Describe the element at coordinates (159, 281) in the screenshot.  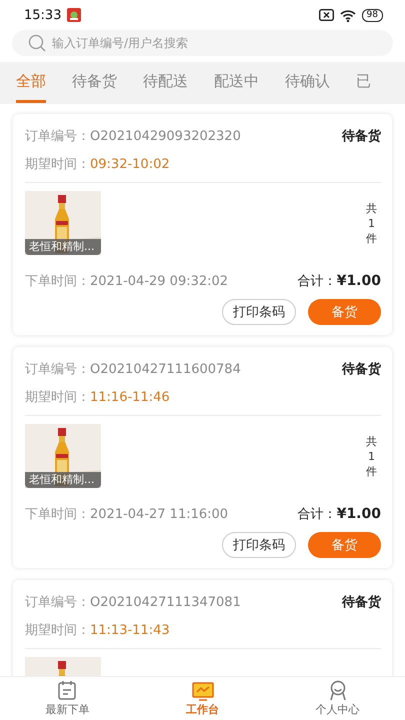
I see `order-time: 2021-04-29 09:32:02` at that location.